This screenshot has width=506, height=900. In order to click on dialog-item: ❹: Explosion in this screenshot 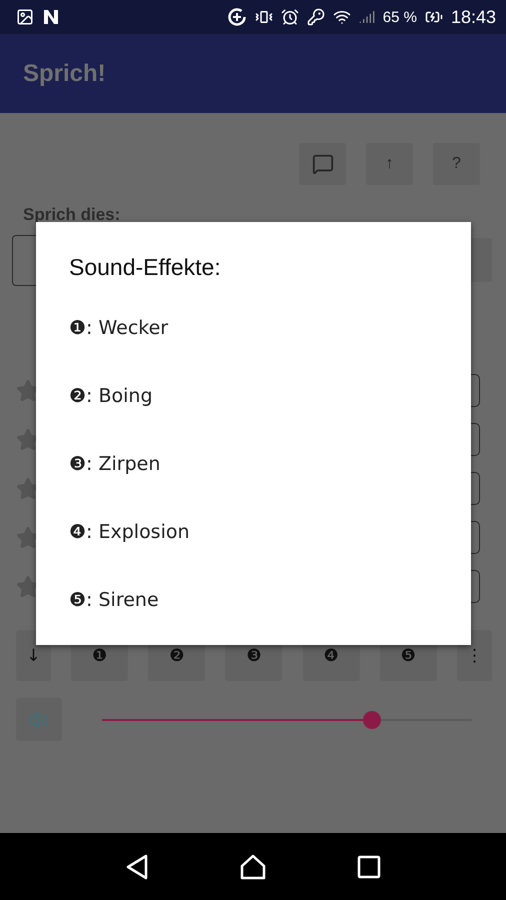, I will do `click(270, 532)`.